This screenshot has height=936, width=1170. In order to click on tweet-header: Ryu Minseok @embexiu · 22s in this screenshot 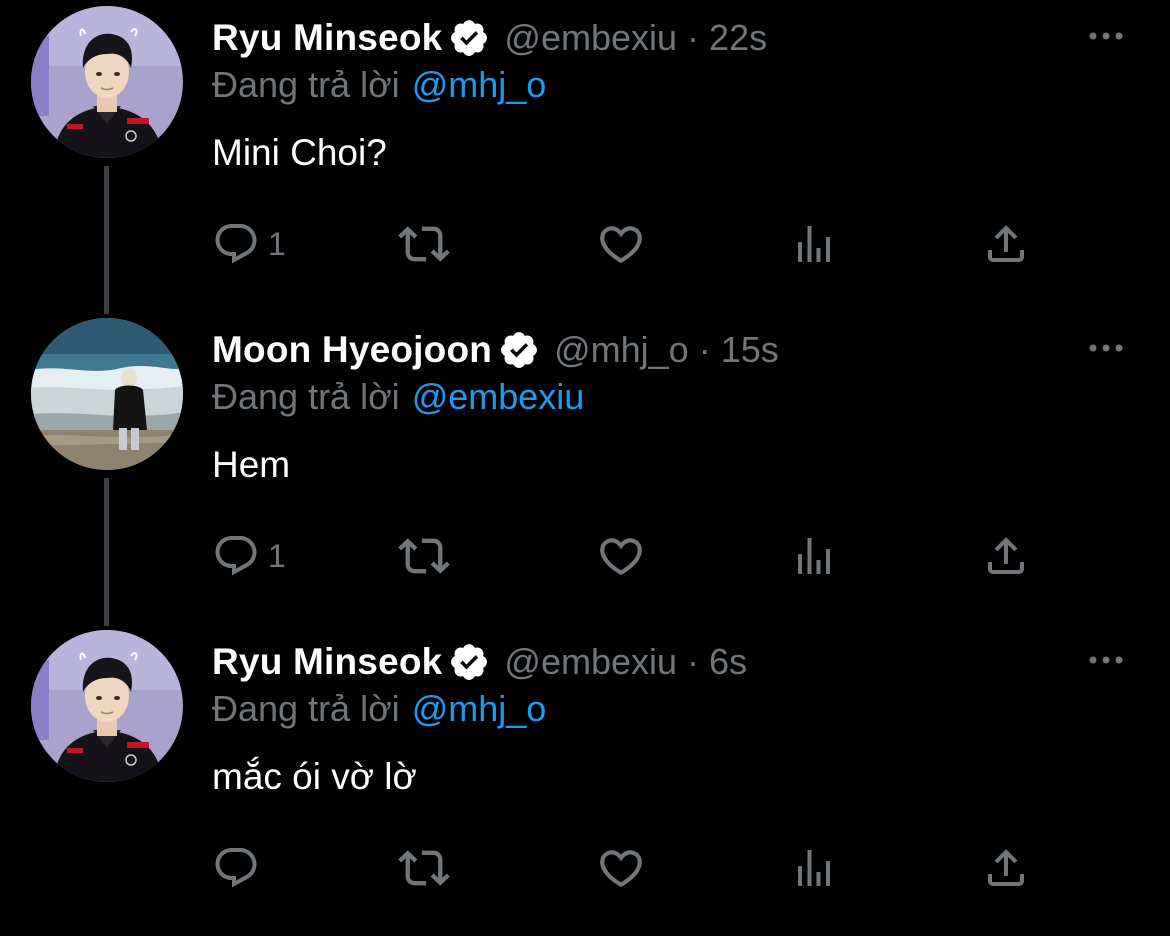, I will do `click(489, 38)`.